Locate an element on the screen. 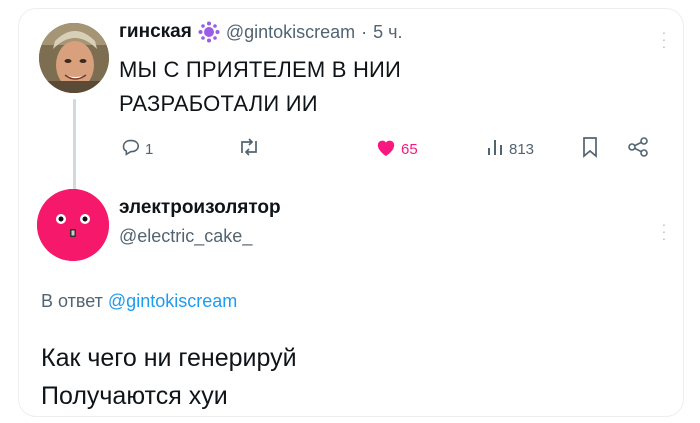  bookmark-icon is located at coordinates (590, 149).